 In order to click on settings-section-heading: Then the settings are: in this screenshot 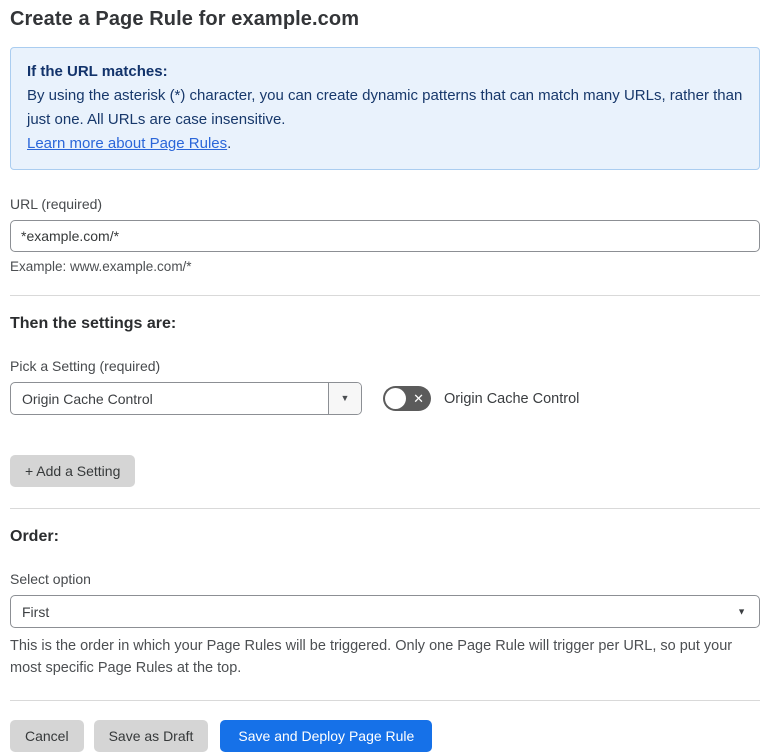, I will do `click(93, 323)`.